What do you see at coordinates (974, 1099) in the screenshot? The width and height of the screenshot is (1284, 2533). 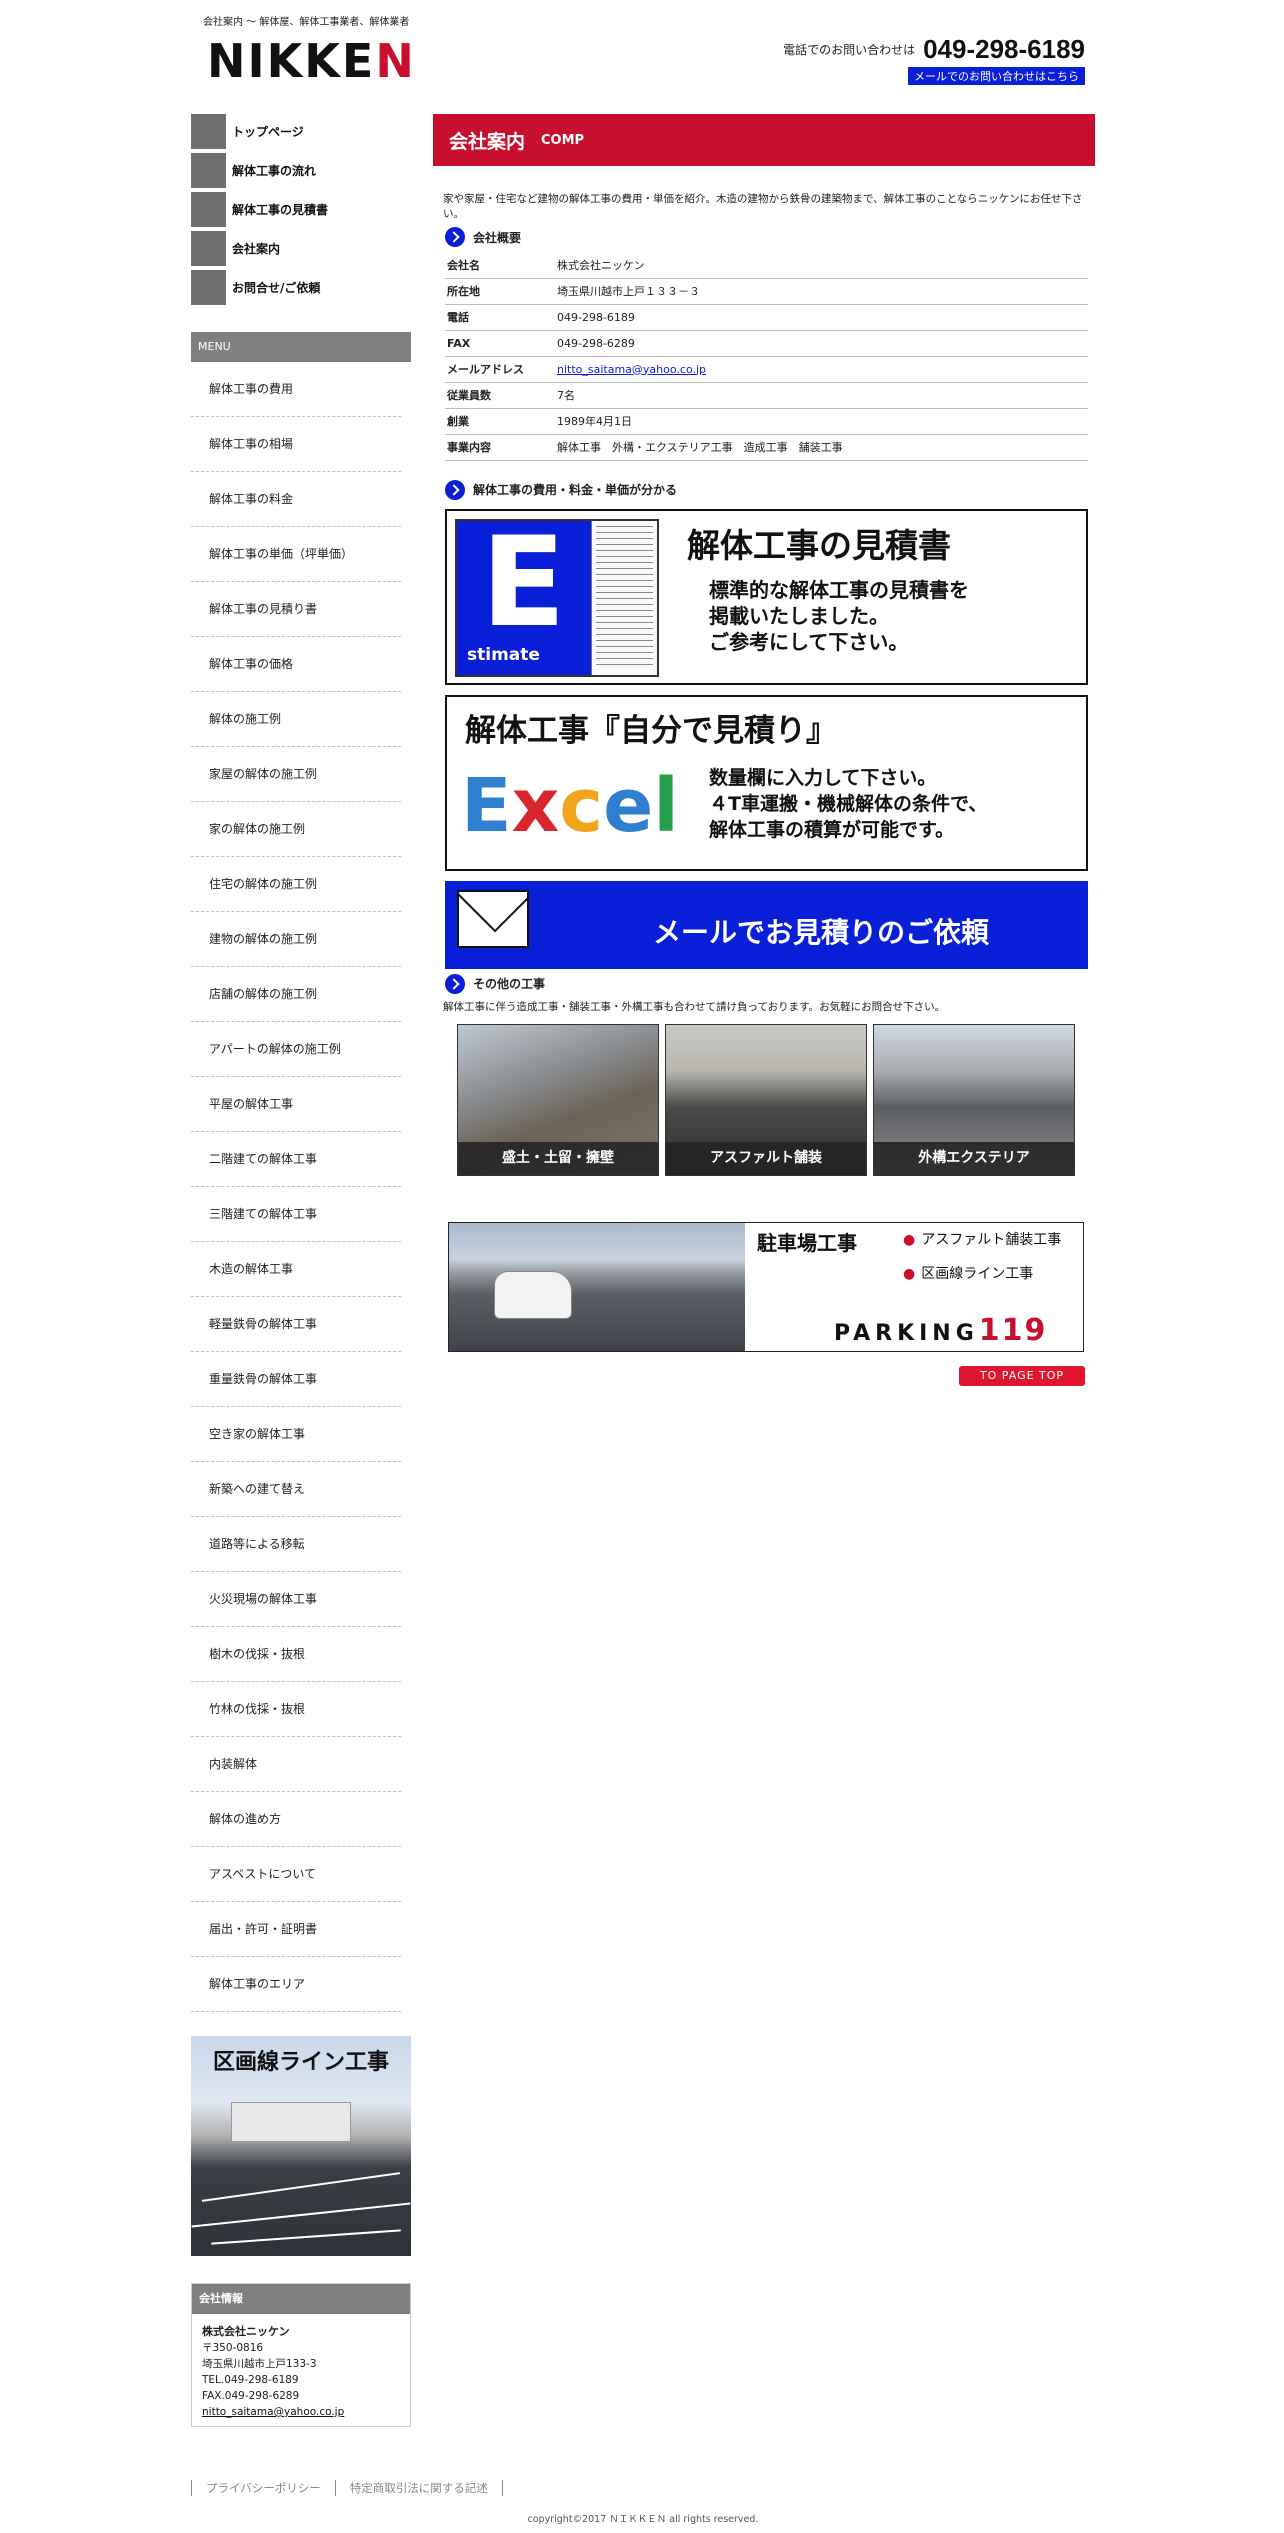 I see `photo-exterior: 外構エクステリア` at bounding box center [974, 1099].